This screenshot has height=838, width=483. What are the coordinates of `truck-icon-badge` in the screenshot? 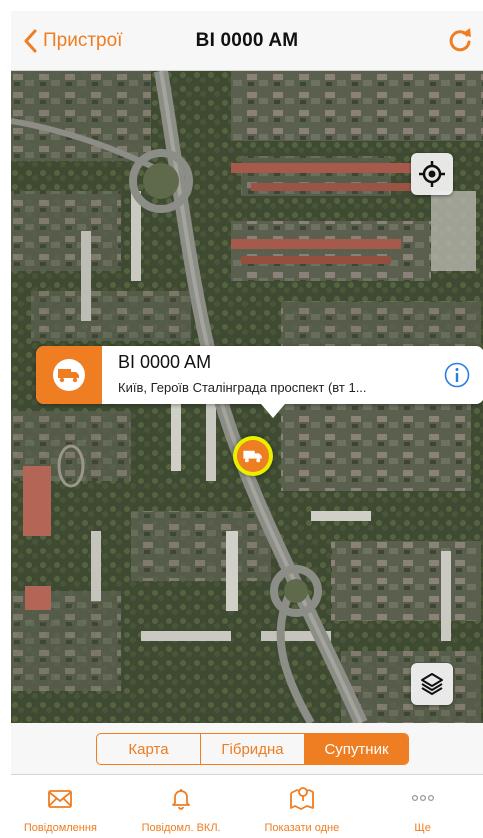 It's located at (69, 375).